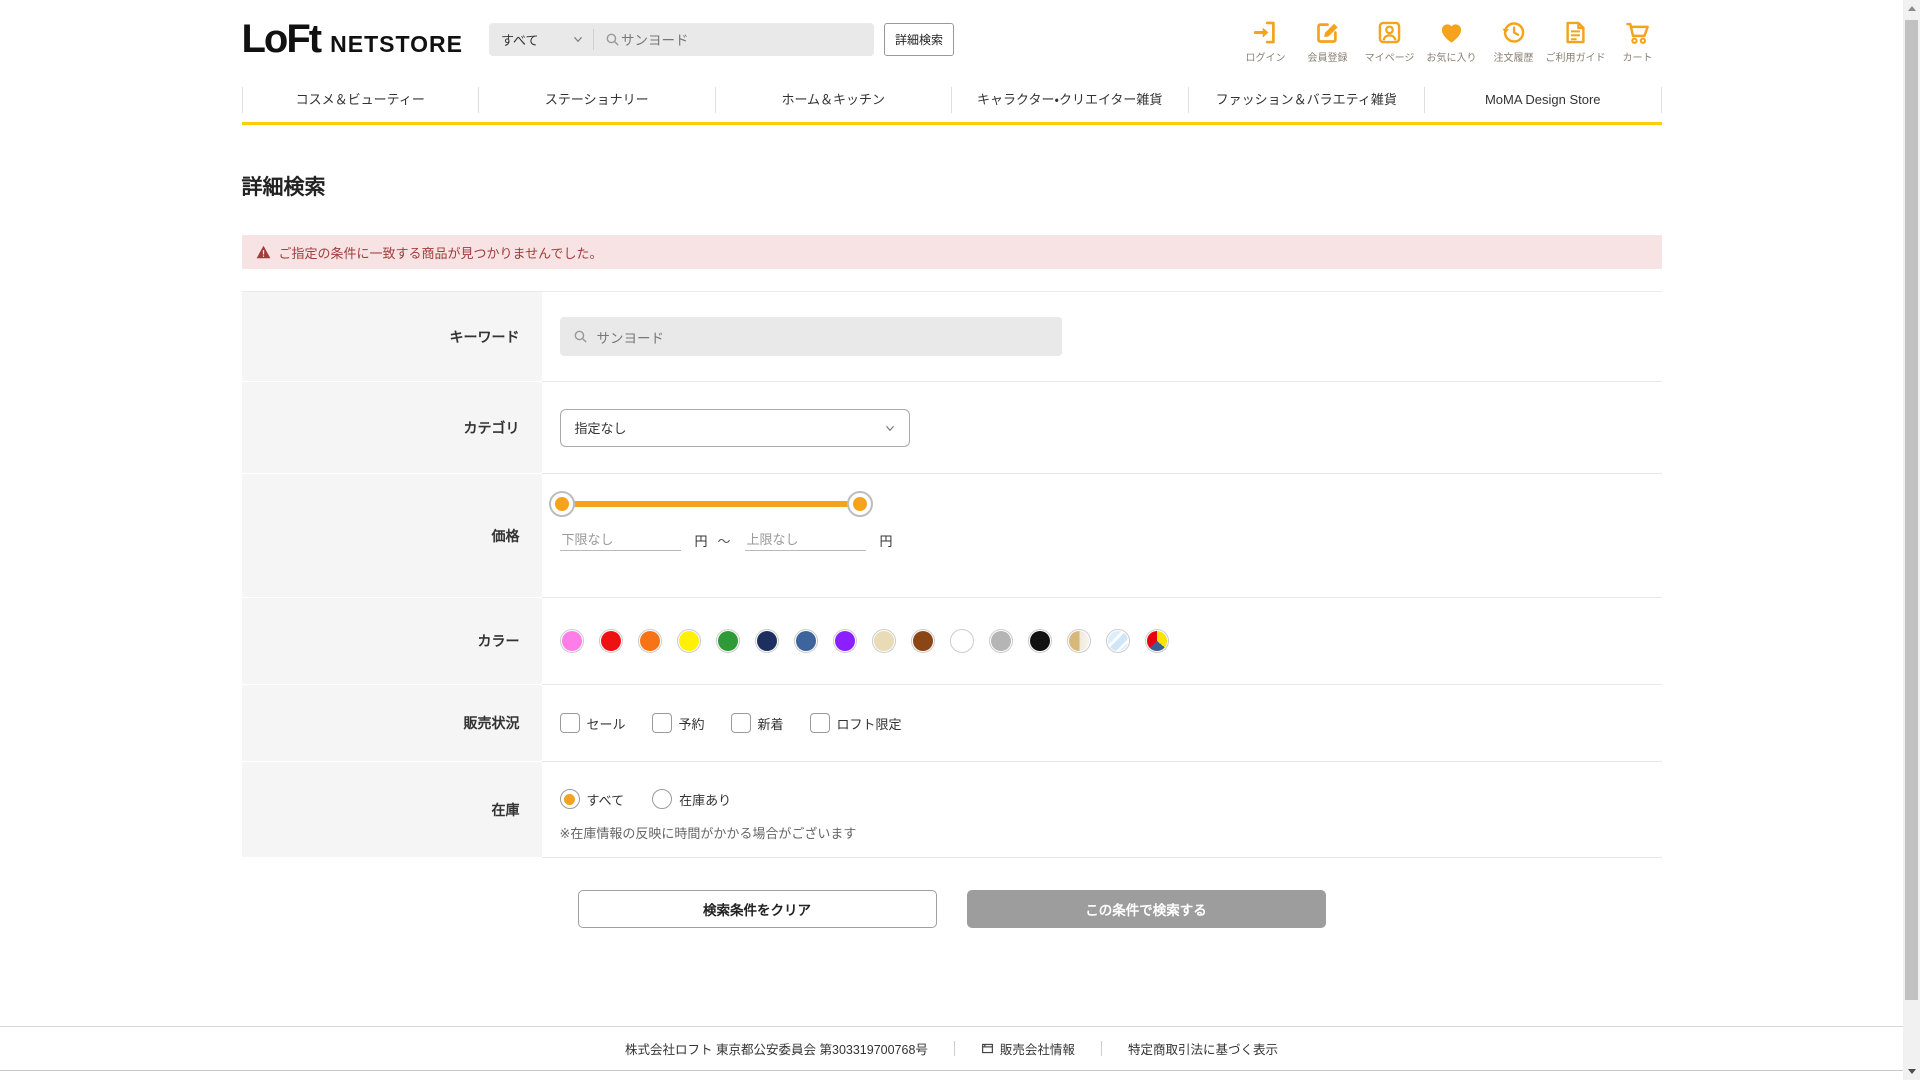 This screenshot has width=1920, height=1080. Describe the element at coordinates (805, 641) in the screenshot. I see `color-swatch-blue` at that location.